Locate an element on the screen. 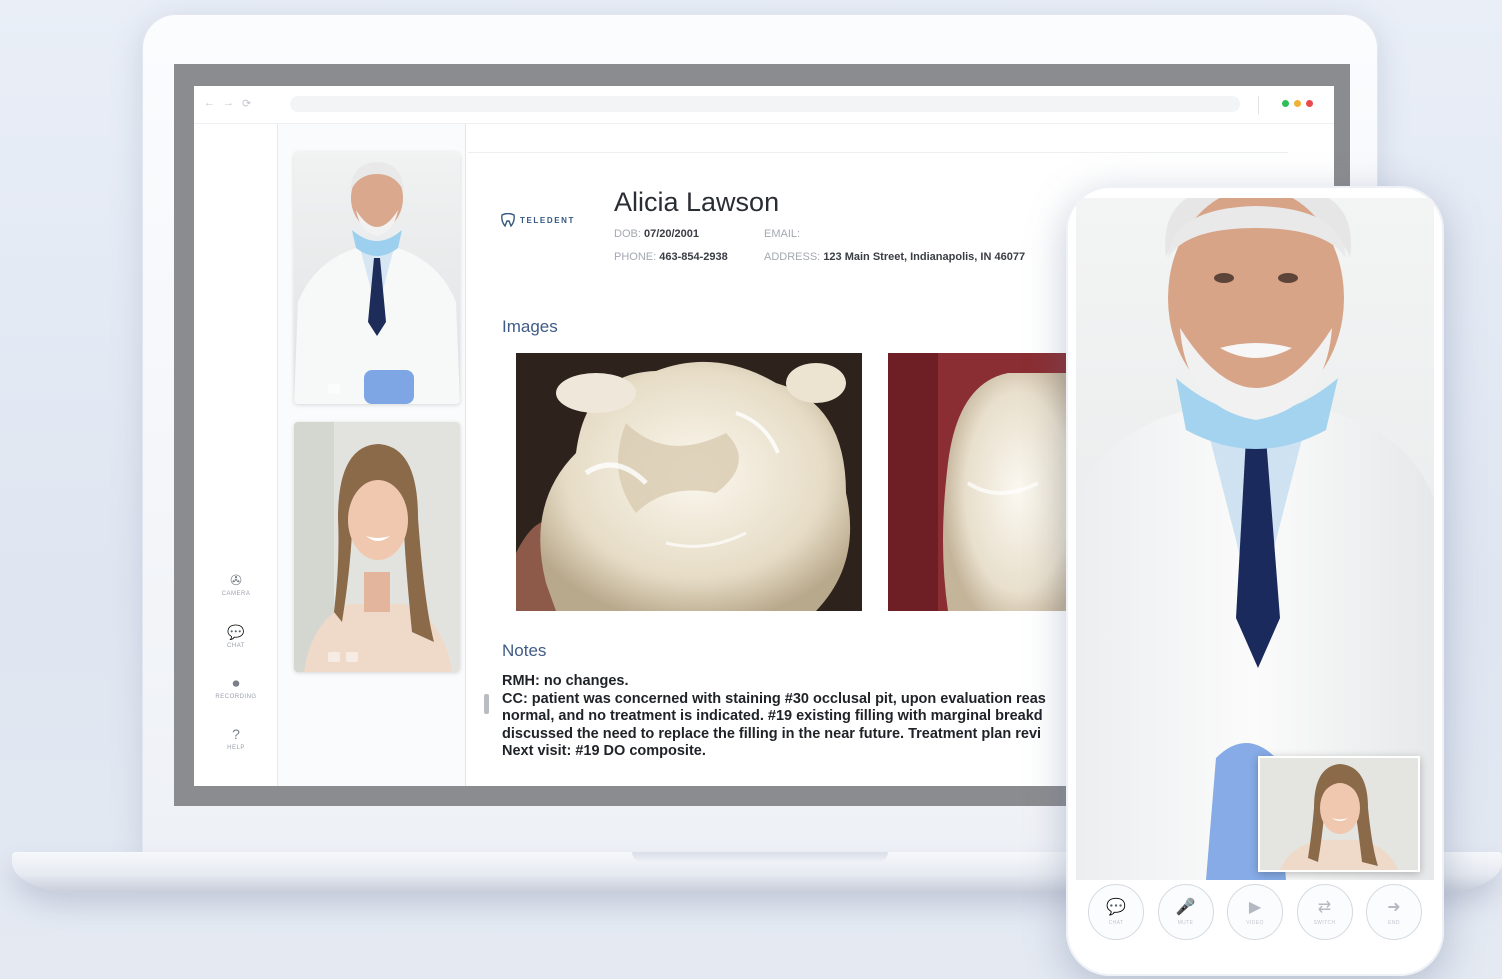 The image size is (1502, 979). brand-logo-text: TELEDENT is located at coordinates (548, 220).